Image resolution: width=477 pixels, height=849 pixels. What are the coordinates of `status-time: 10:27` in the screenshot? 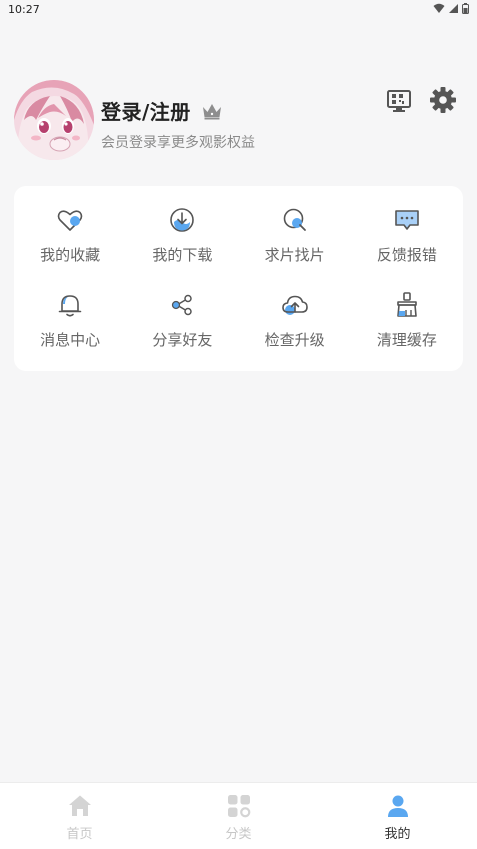 It's located at (24, 9).